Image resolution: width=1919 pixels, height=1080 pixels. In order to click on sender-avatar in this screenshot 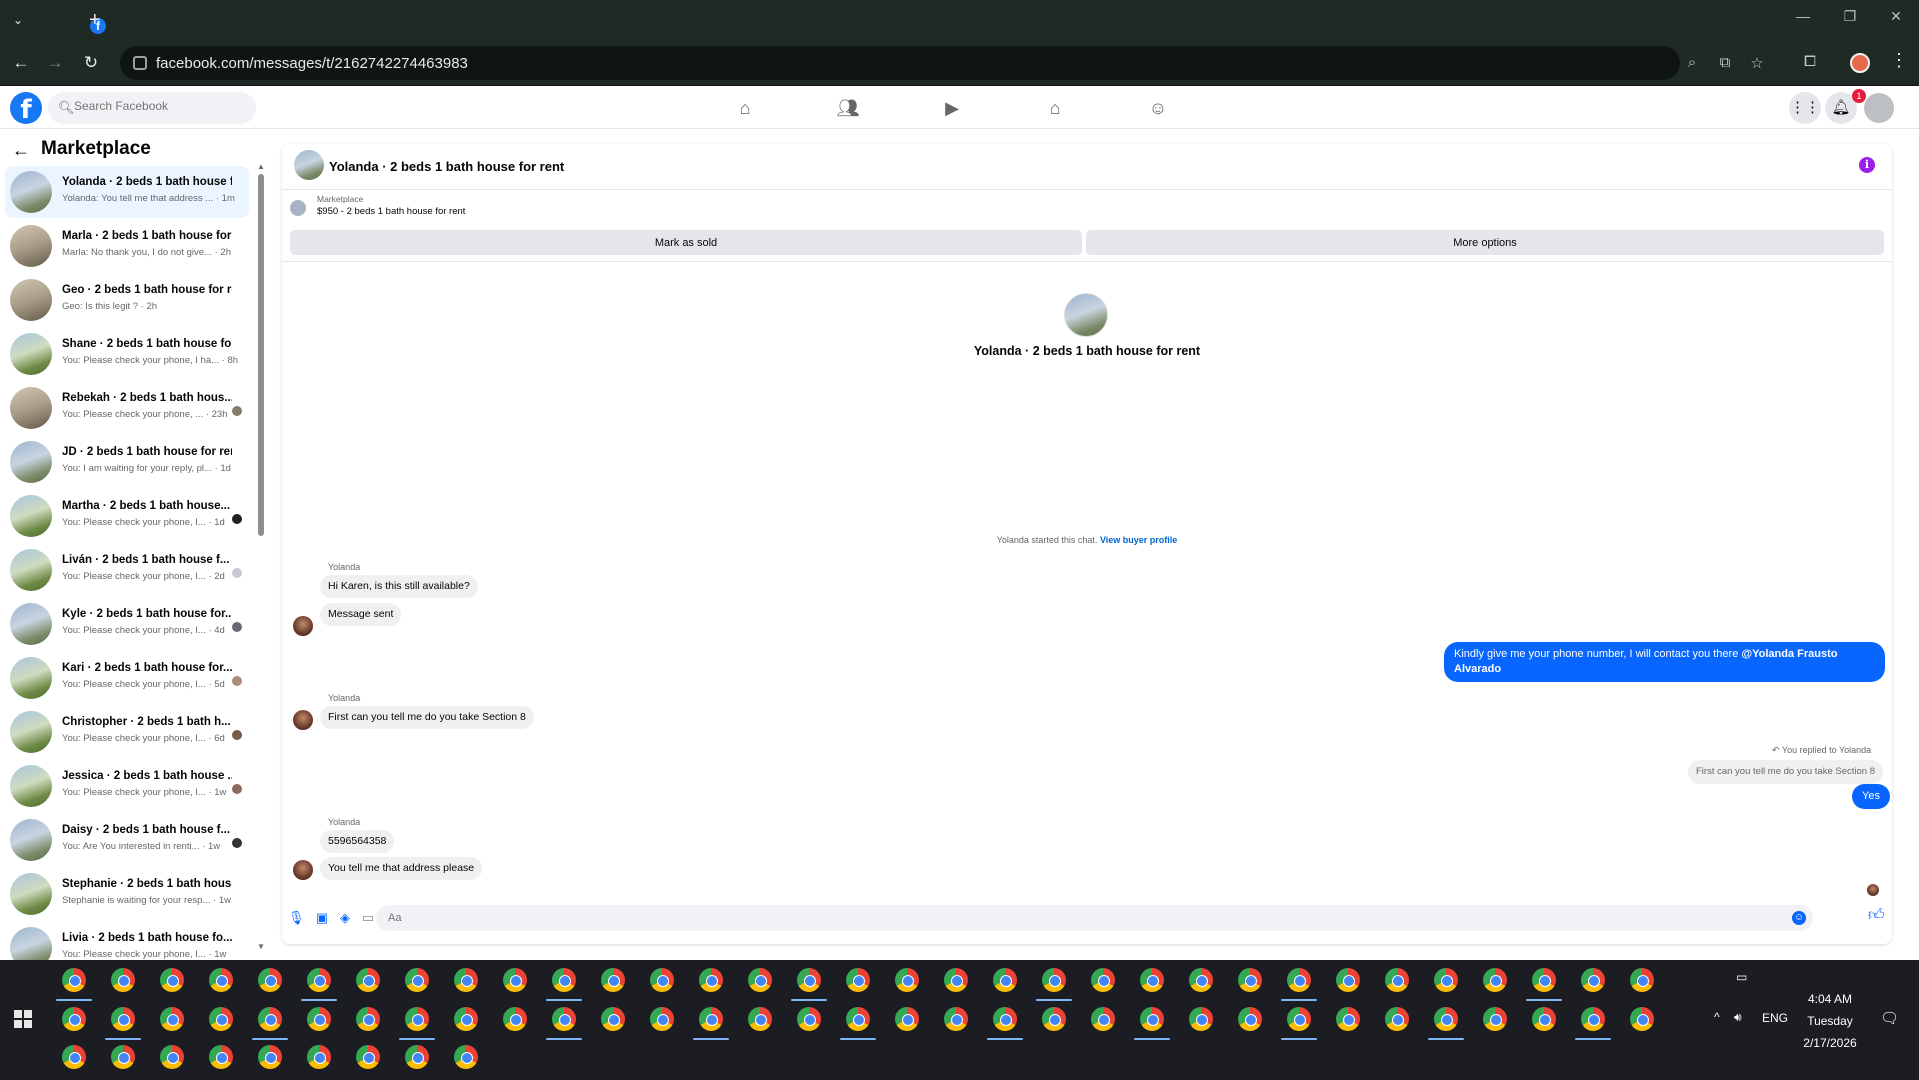, I will do `click(303, 720)`.